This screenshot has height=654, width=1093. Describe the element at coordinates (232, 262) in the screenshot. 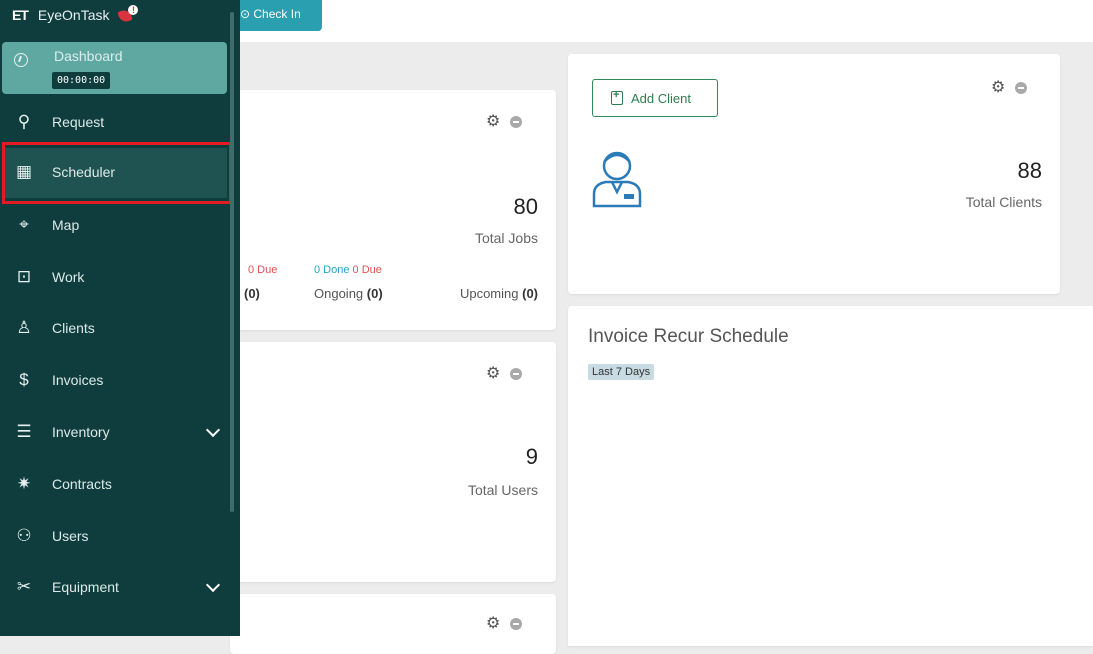

I see `sidebar-scrollbar` at that location.